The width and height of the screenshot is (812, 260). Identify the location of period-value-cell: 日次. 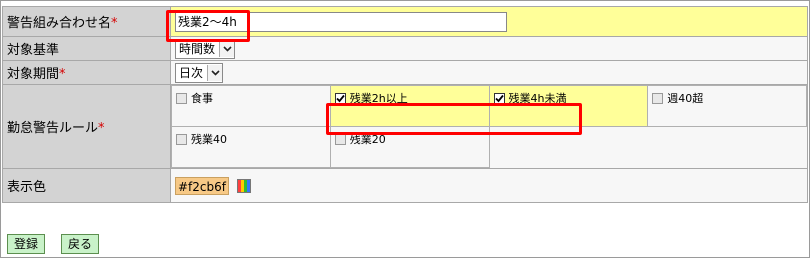
(489, 72).